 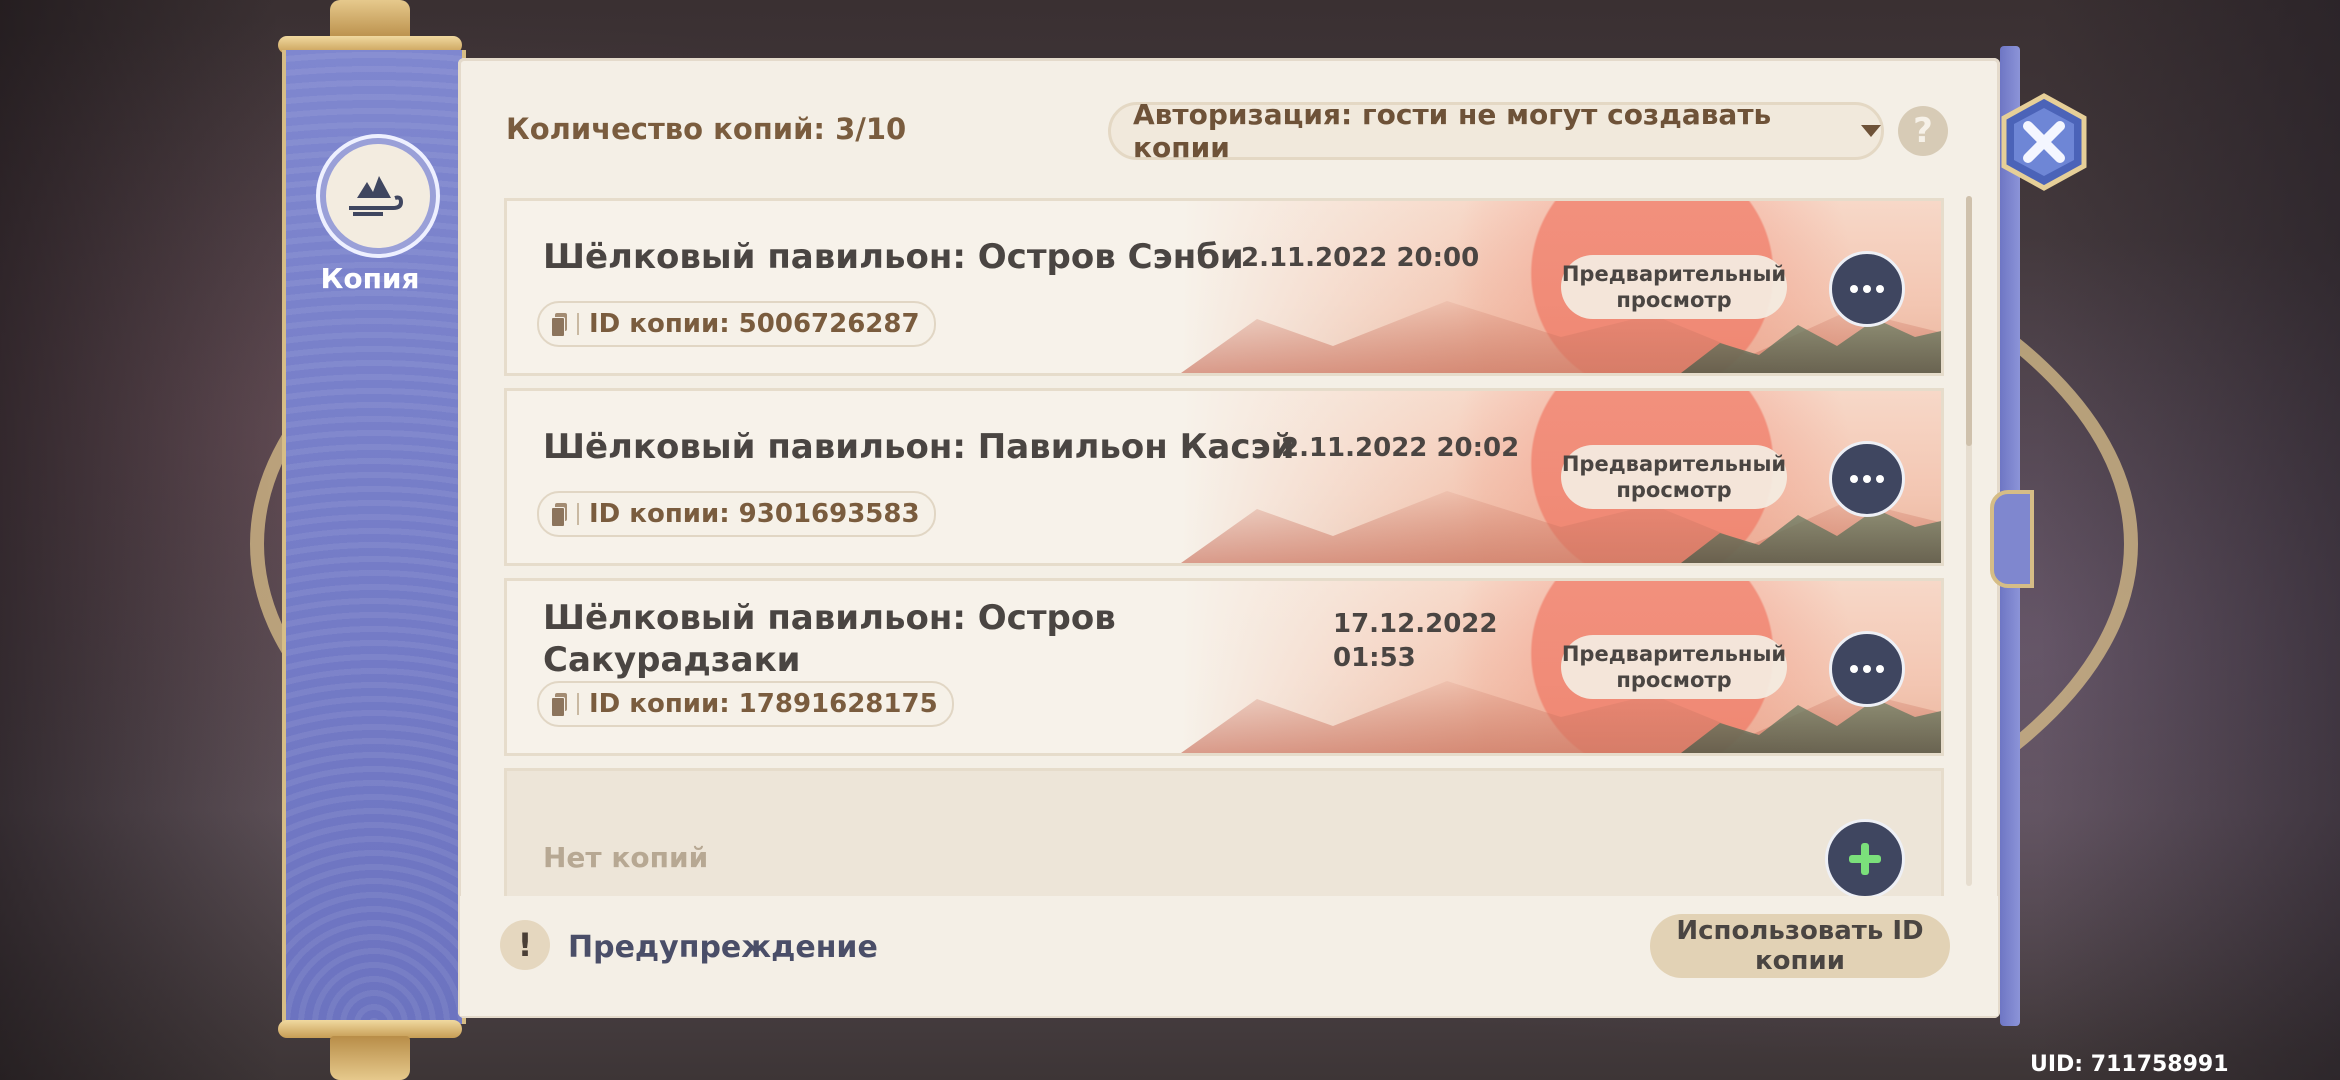 What do you see at coordinates (1400, 448) in the screenshot?
I see `copy-date: 2.11.2022 20:02` at bounding box center [1400, 448].